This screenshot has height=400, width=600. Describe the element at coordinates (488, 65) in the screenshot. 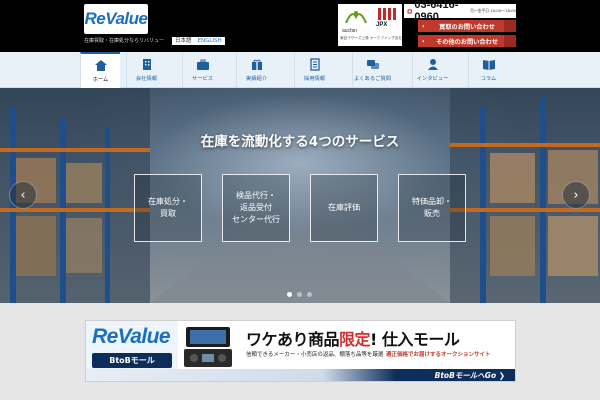

I see `book-icon` at that location.